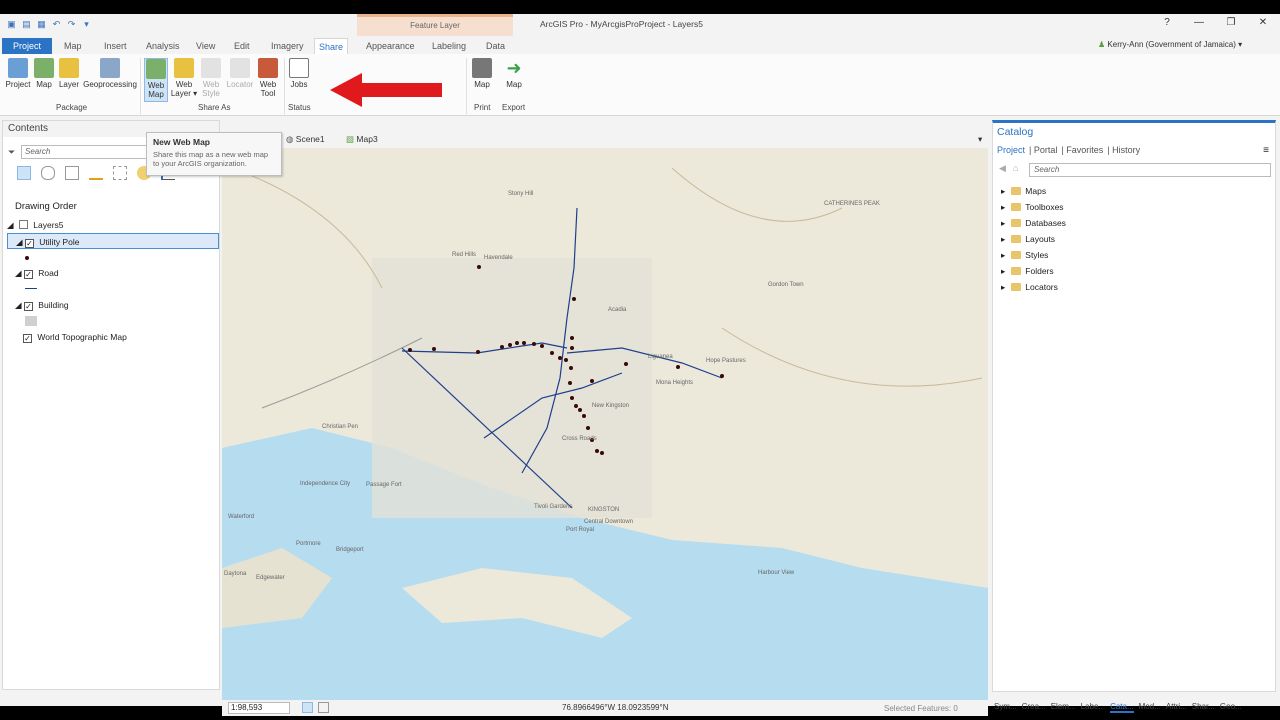 This screenshot has height=720, width=1280. What do you see at coordinates (1033, 239) in the screenshot?
I see `catalog-item-layouts: ▸ Layouts` at bounding box center [1033, 239].